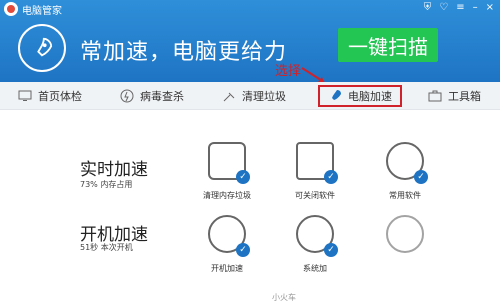 Image resolution: width=500 pixels, height=308 pixels. What do you see at coordinates (45, 47) in the screenshot?
I see `rocket-svg` at bounding box center [45, 47].